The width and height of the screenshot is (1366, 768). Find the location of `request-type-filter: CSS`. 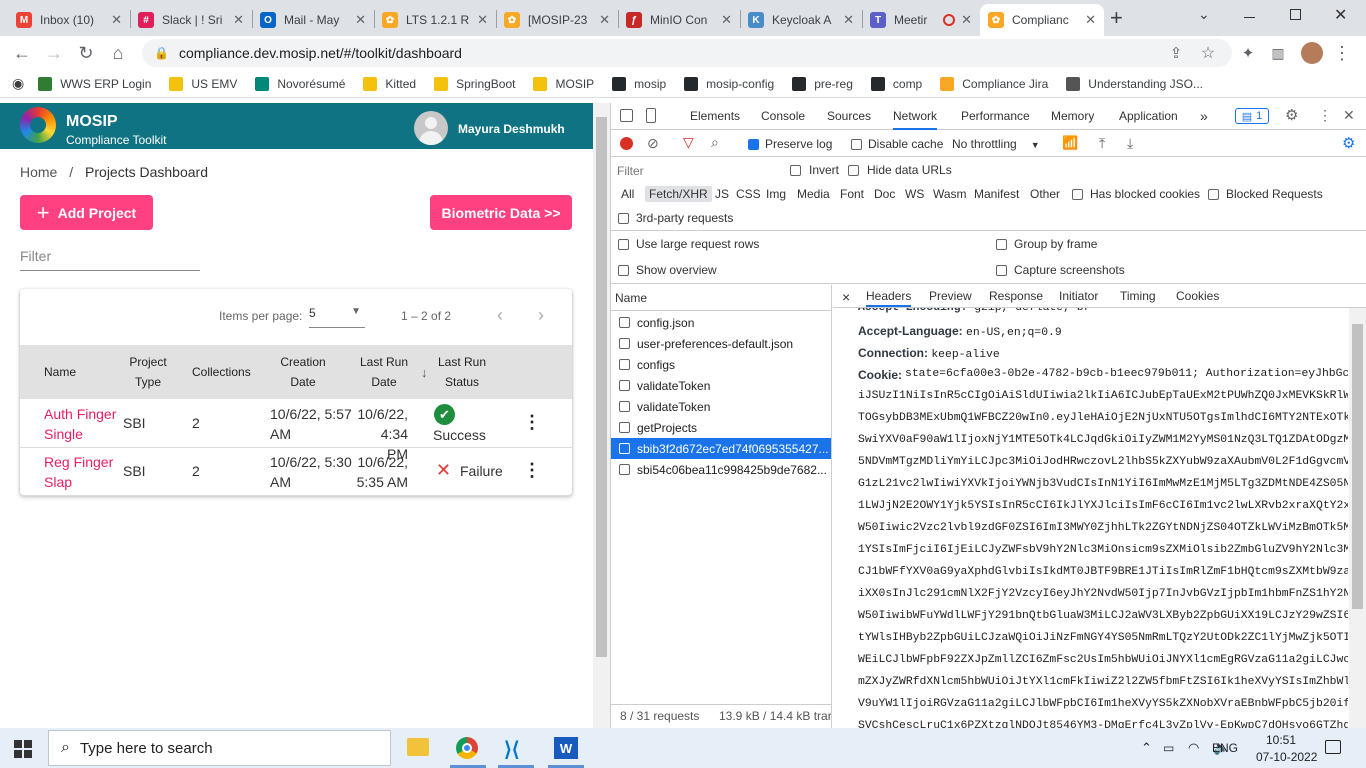

request-type-filter: CSS is located at coordinates (748, 194).